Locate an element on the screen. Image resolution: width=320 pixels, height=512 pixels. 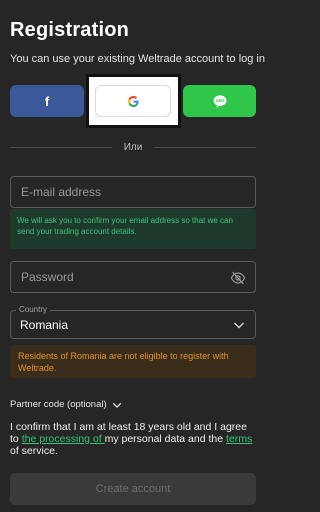
email-field-container is located at coordinates (133, 192).